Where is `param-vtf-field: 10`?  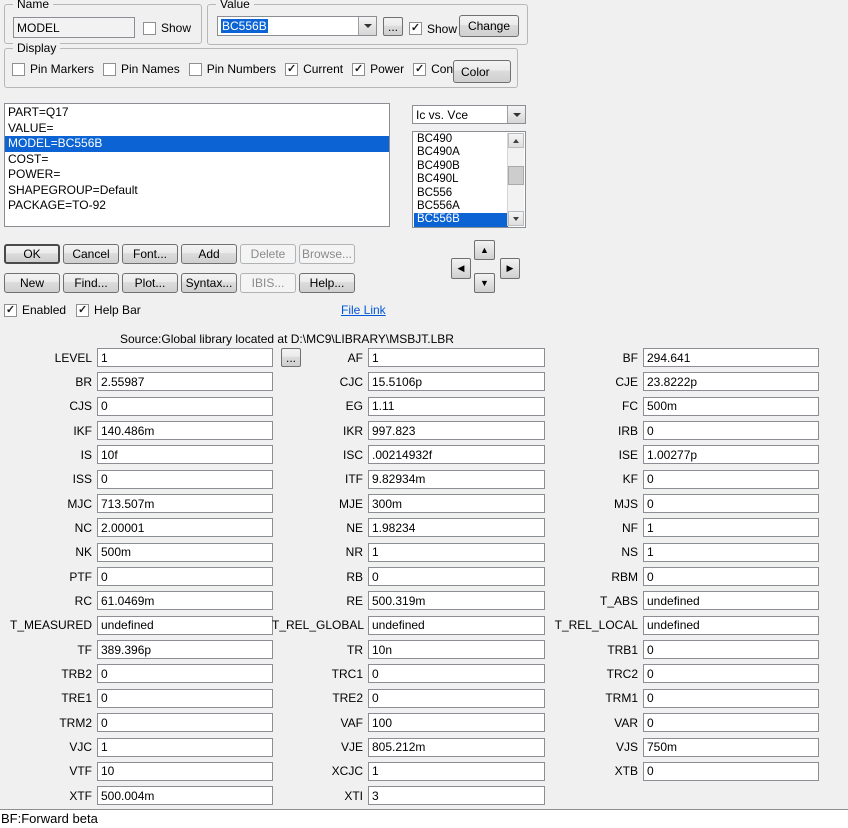
param-vtf-field: 10 is located at coordinates (185, 771).